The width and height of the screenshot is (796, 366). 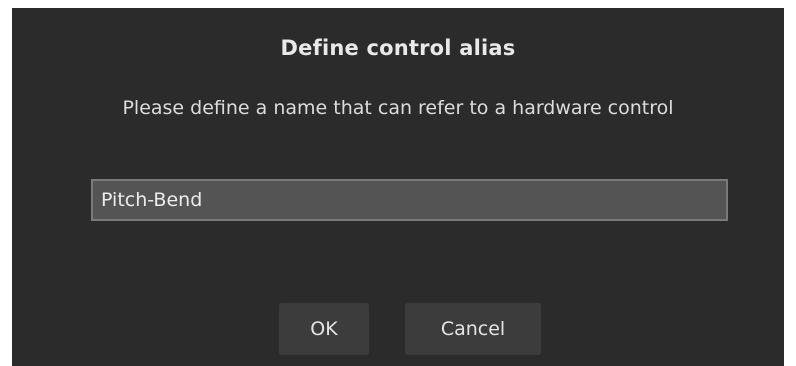 I want to click on alias-name-input, so click(x=409, y=200).